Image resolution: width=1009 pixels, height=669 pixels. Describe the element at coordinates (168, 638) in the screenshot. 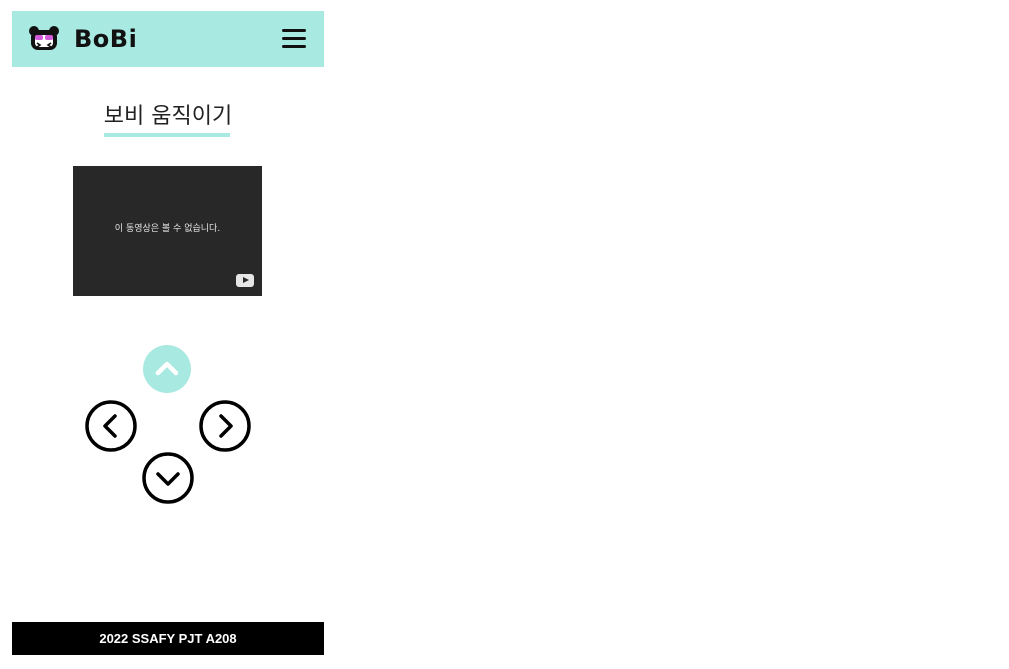

I see `footer: 2022 SSAFY PJT A208` at that location.